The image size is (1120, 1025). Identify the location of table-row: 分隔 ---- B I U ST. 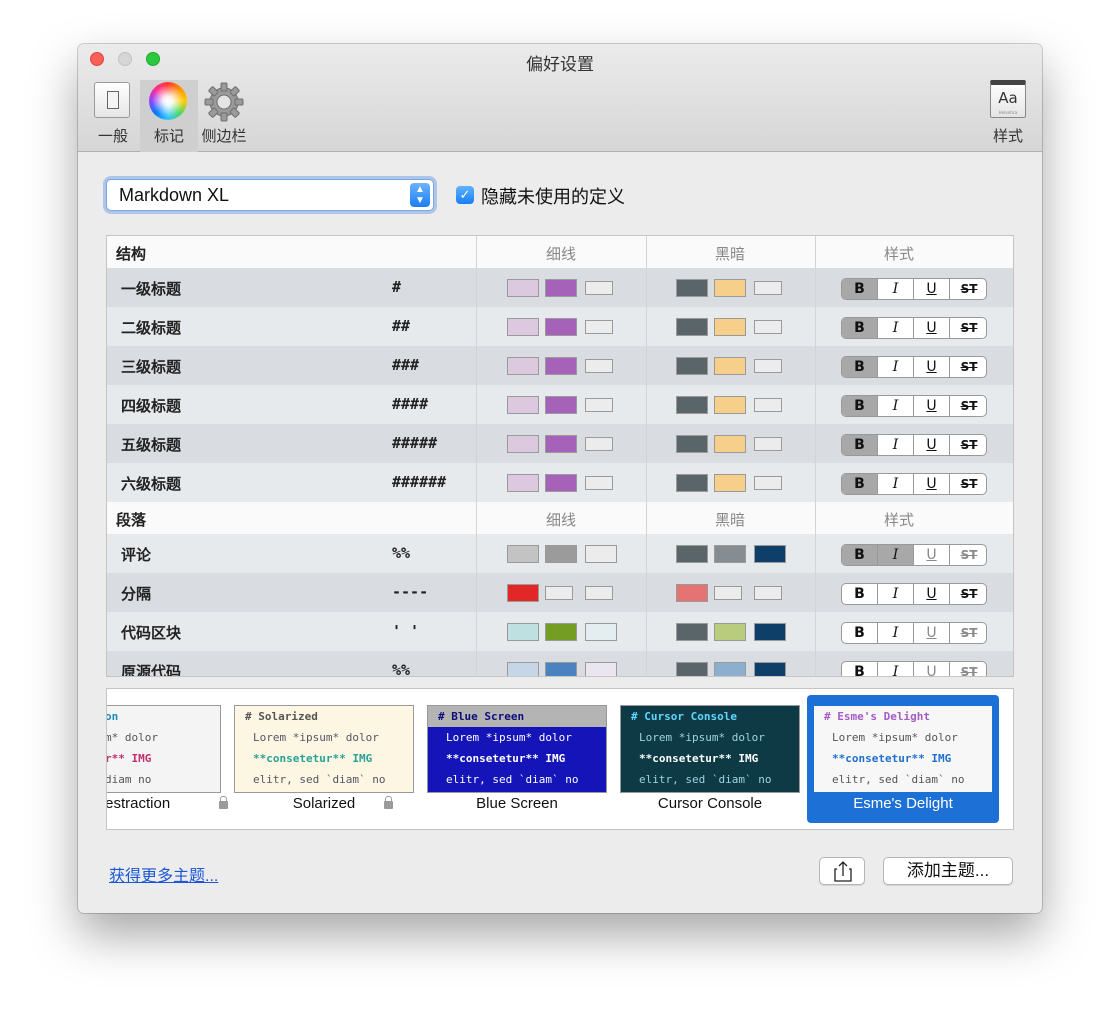
(560, 592).